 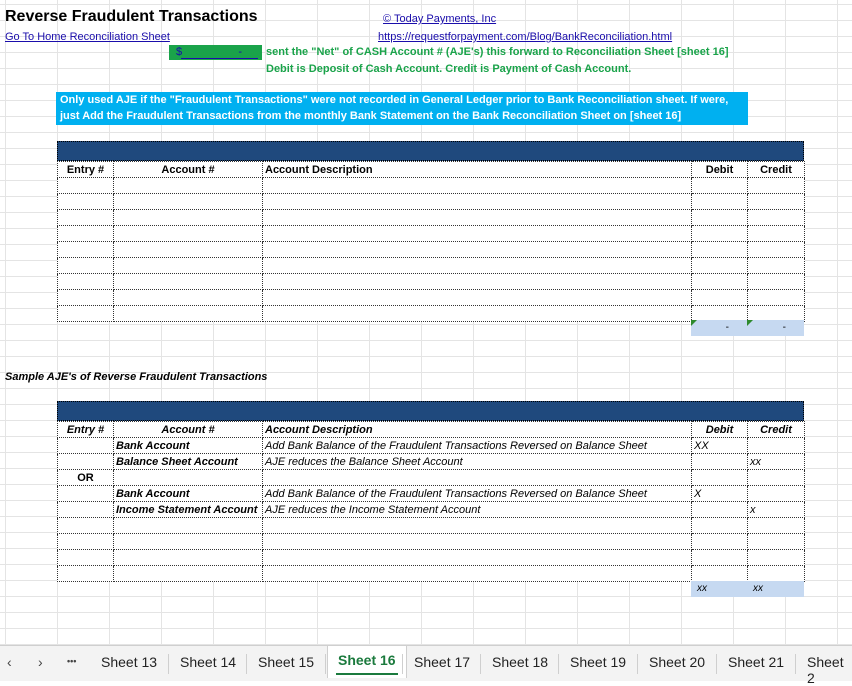 What do you see at coordinates (719, 493) in the screenshot?
I see `table-cell-debit: X` at bounding box center [719, 493].